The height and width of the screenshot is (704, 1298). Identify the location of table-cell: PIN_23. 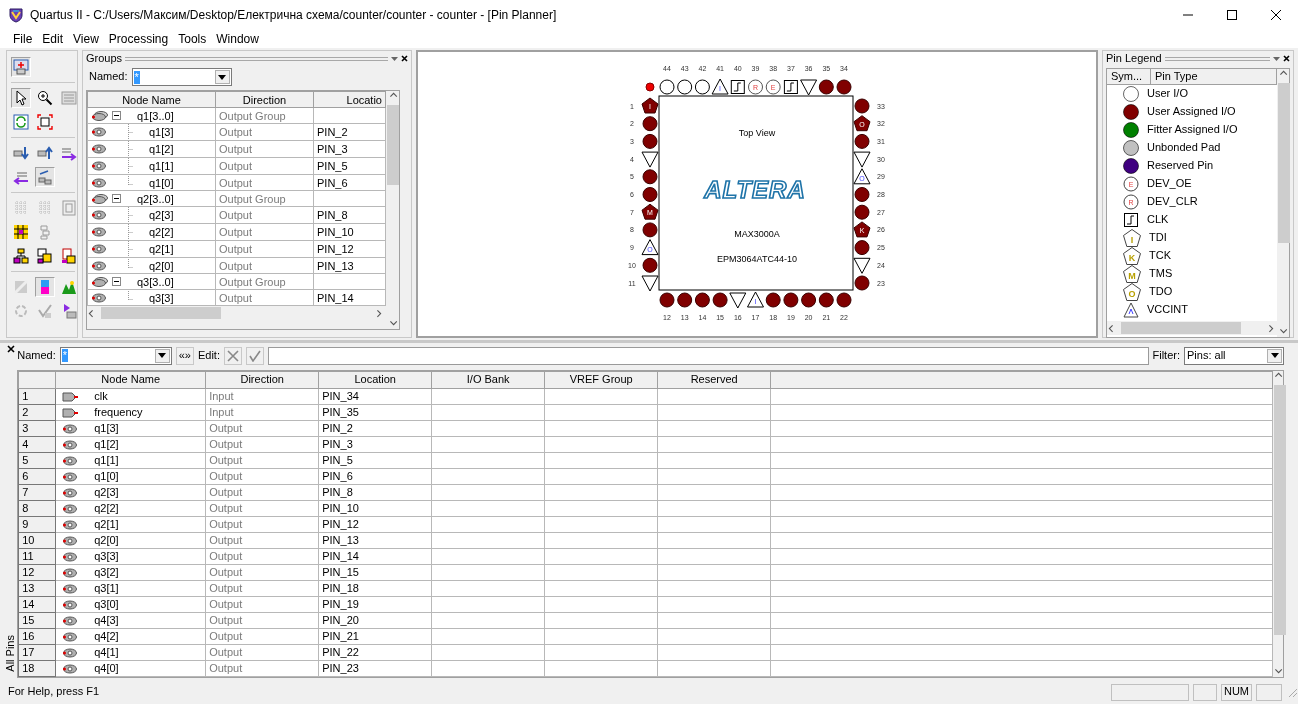
(375, 668).